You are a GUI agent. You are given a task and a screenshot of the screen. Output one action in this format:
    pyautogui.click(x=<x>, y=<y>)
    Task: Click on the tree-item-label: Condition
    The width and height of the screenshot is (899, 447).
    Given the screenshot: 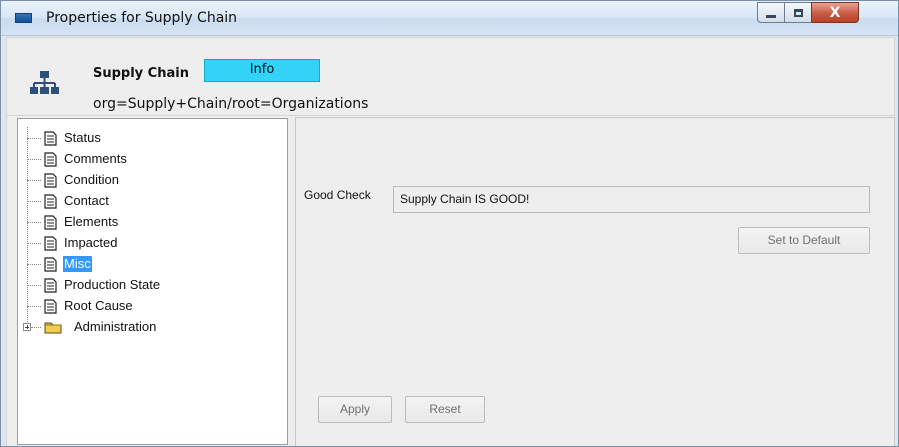 What is the action you would take?
    pyautogui.click(x=91, y=179)
    